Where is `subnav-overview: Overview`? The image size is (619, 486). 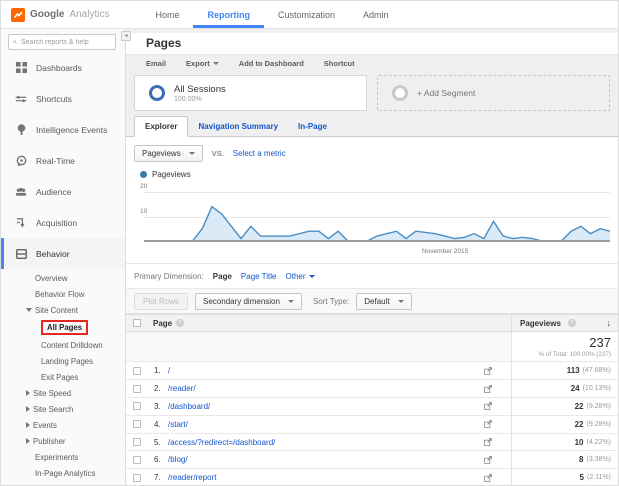
subnav-overview: Overview is located at coordinates (63, 278).